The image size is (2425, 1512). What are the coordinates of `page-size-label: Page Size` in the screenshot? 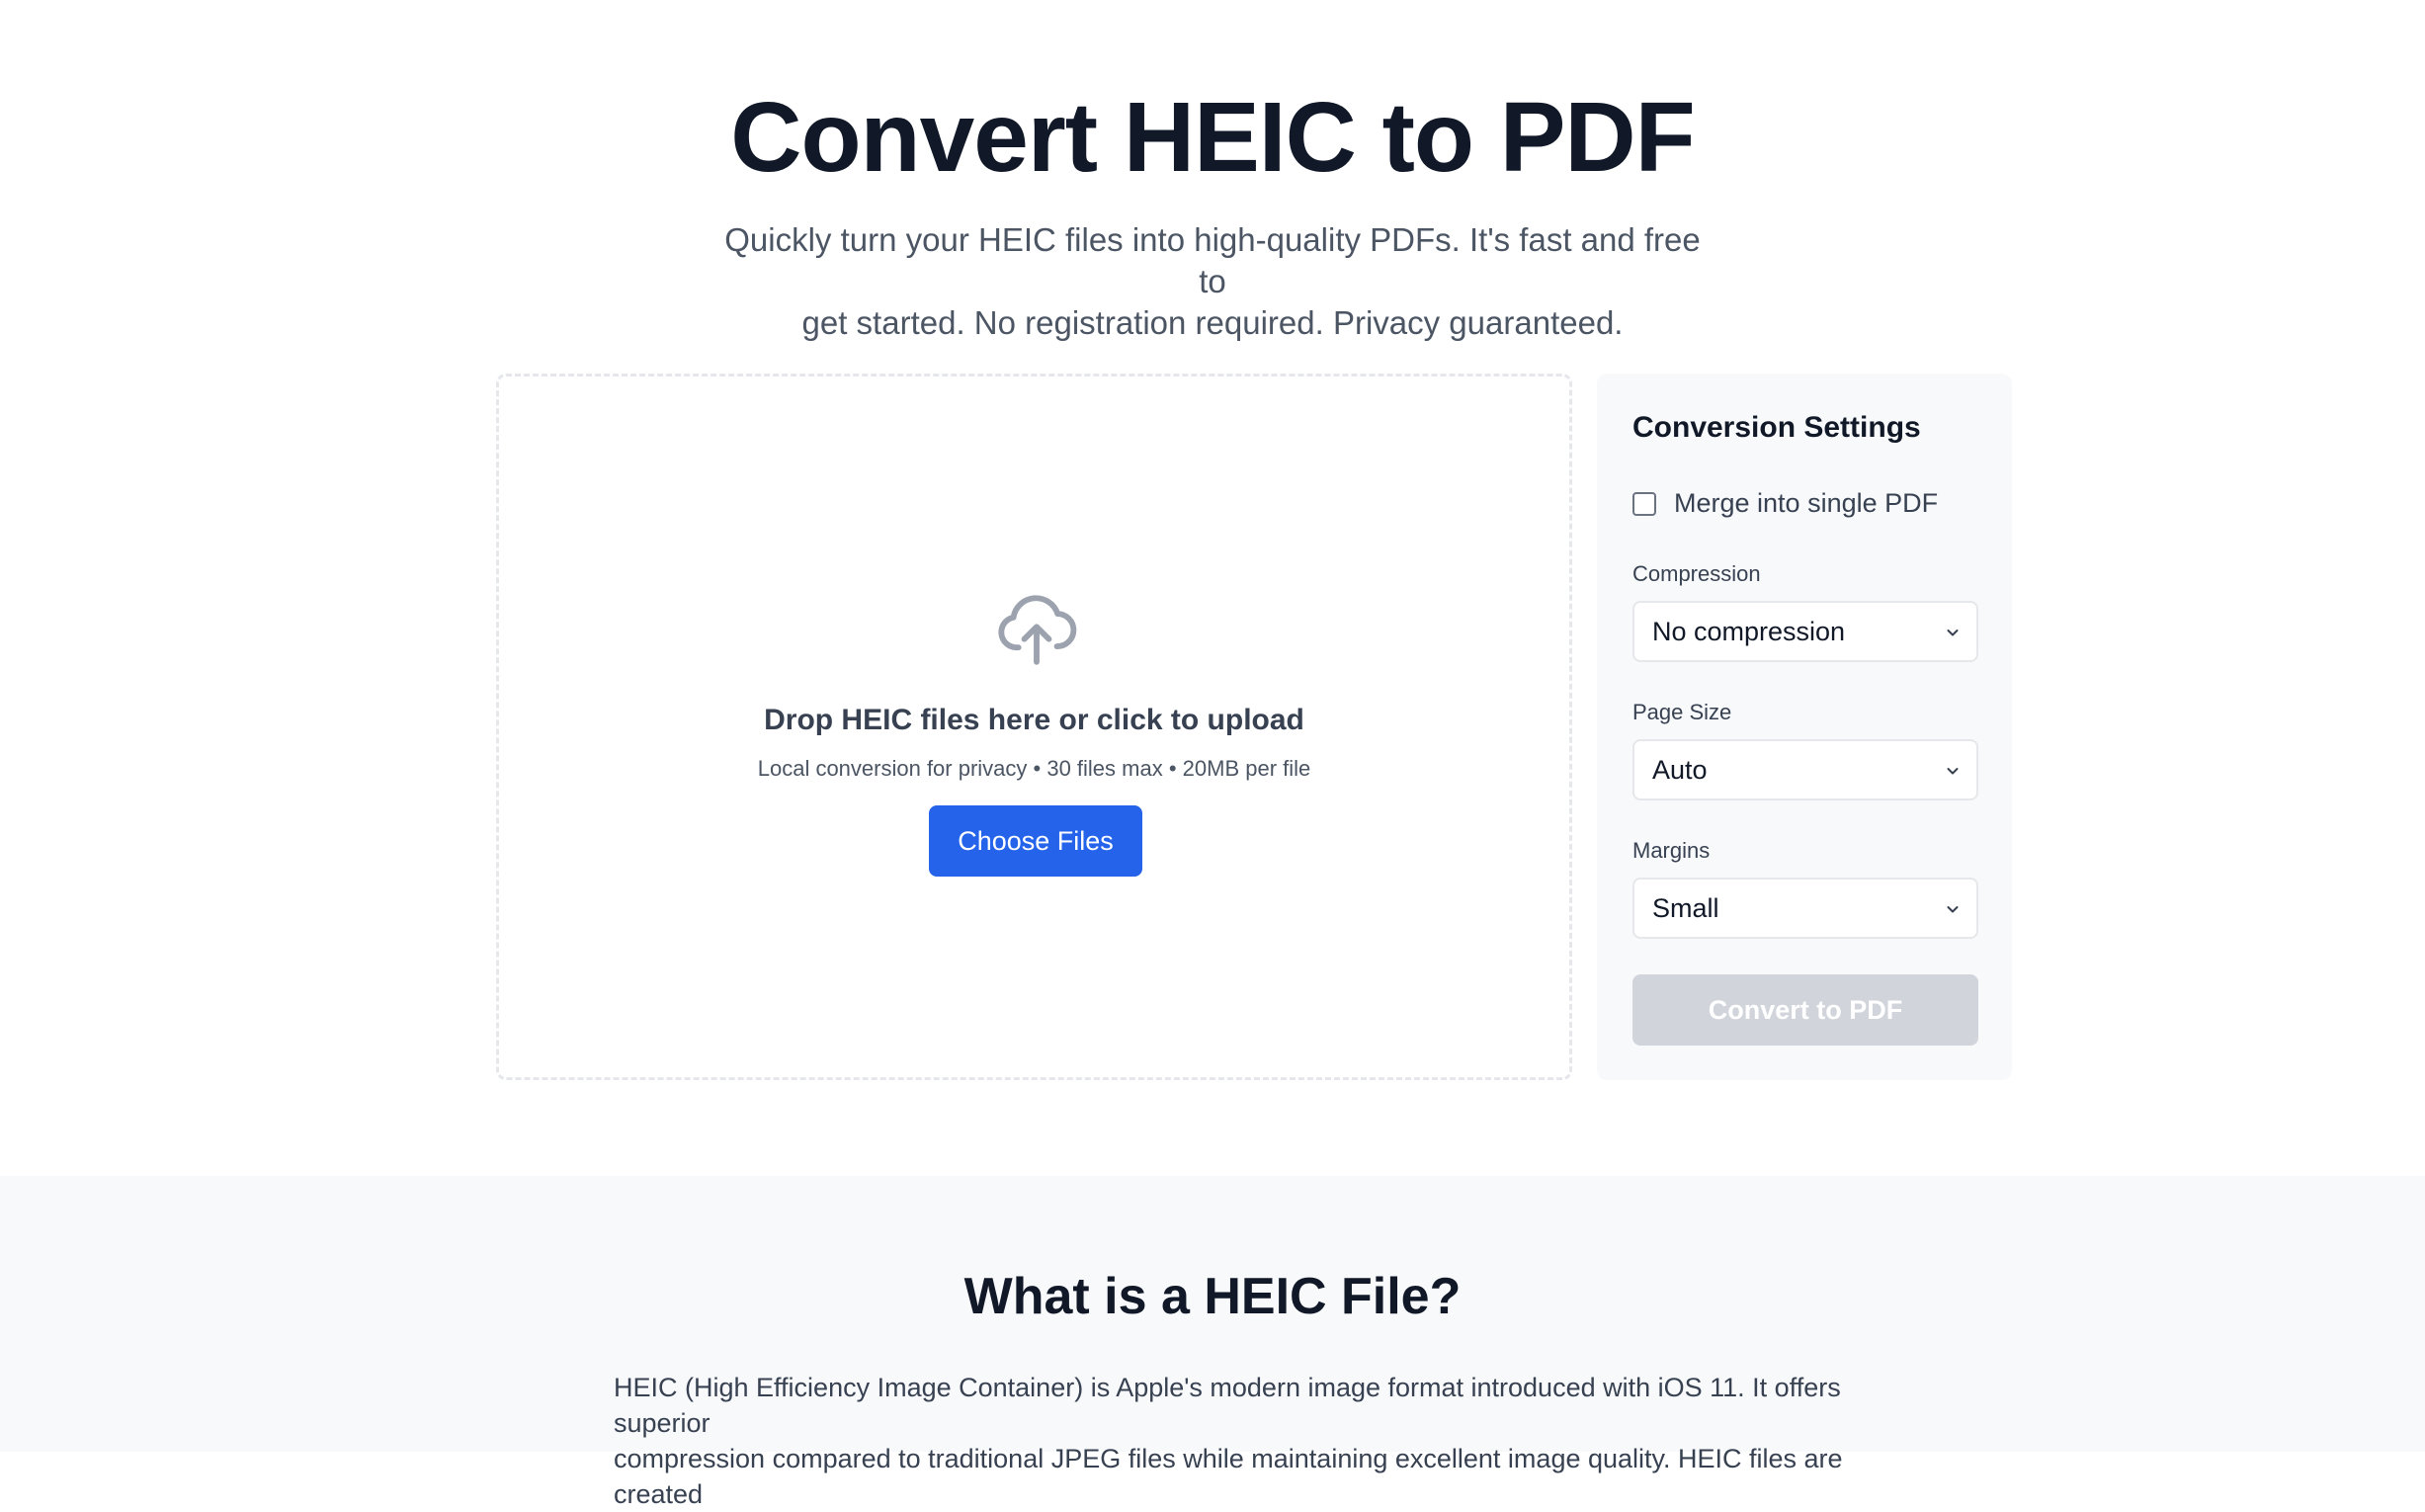 It's located at (1682, 712).